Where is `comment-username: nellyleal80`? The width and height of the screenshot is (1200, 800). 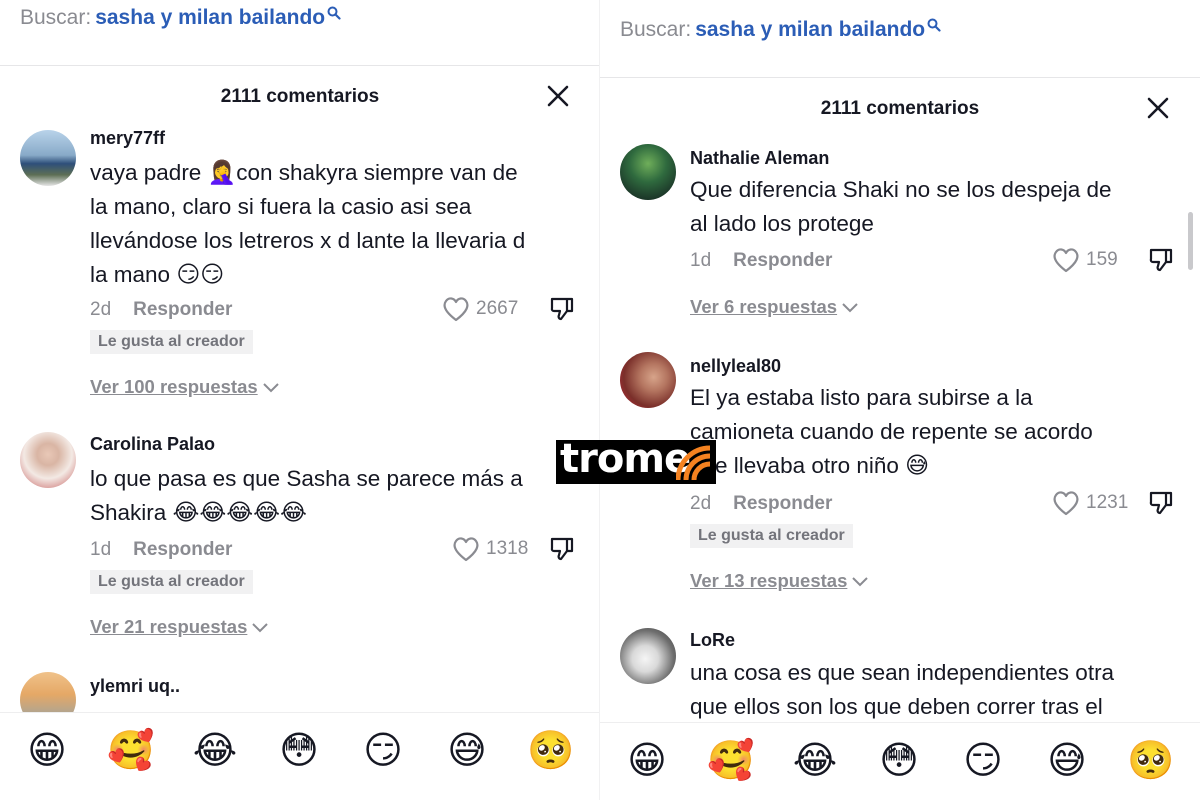 comment-username: nellyleal80 is located at coordinates (735, 366).